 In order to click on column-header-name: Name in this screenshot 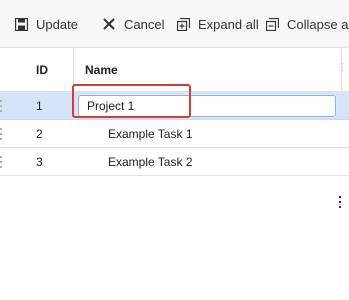, I will do `click(101, 70)`.